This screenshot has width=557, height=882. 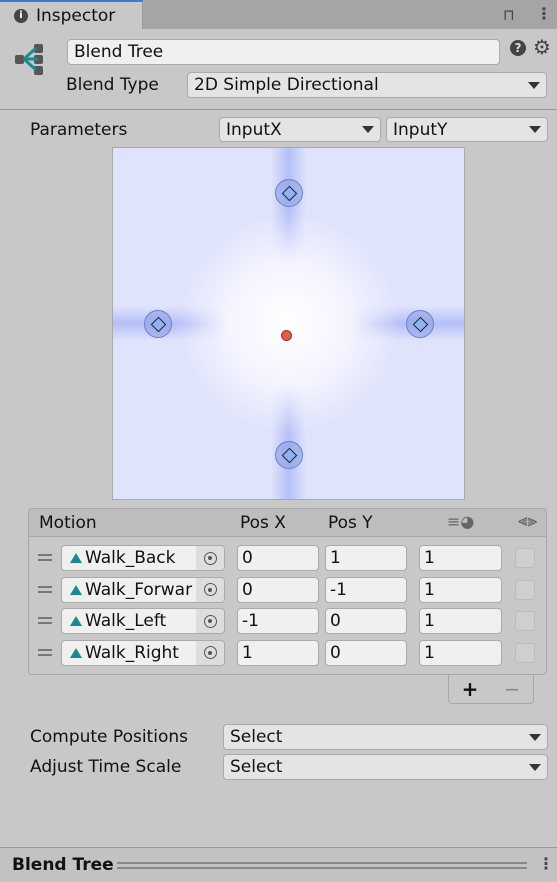 I want to click on name-value: Blend Tree, so click(x=119, y=52).